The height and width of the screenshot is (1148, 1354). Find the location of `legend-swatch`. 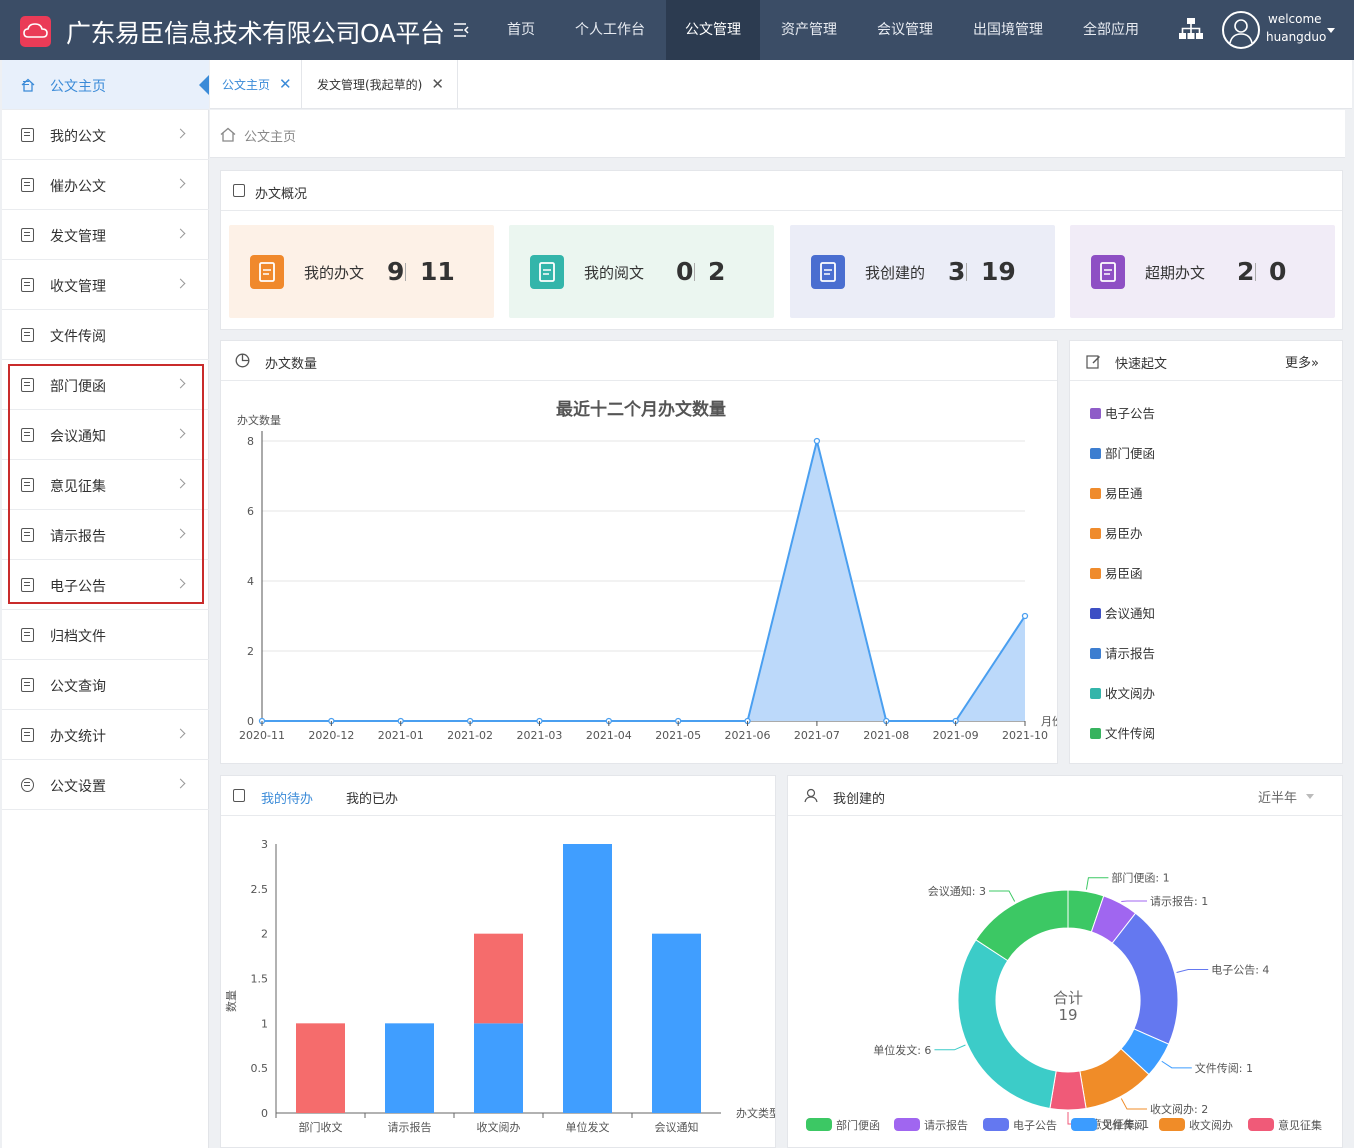

legend-swatch is located at coordinates (907, 1124).